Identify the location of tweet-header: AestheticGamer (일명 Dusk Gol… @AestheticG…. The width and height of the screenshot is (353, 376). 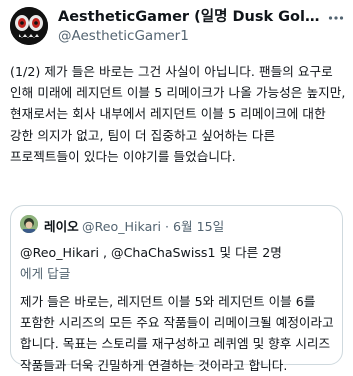
(177, 27).